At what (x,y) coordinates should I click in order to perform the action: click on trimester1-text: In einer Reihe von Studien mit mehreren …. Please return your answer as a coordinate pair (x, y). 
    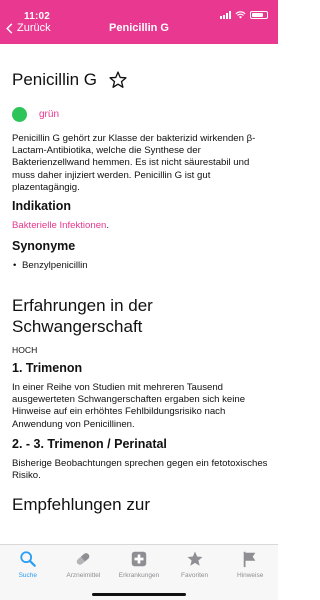
    Looking at the image, I should click on (129, 406).